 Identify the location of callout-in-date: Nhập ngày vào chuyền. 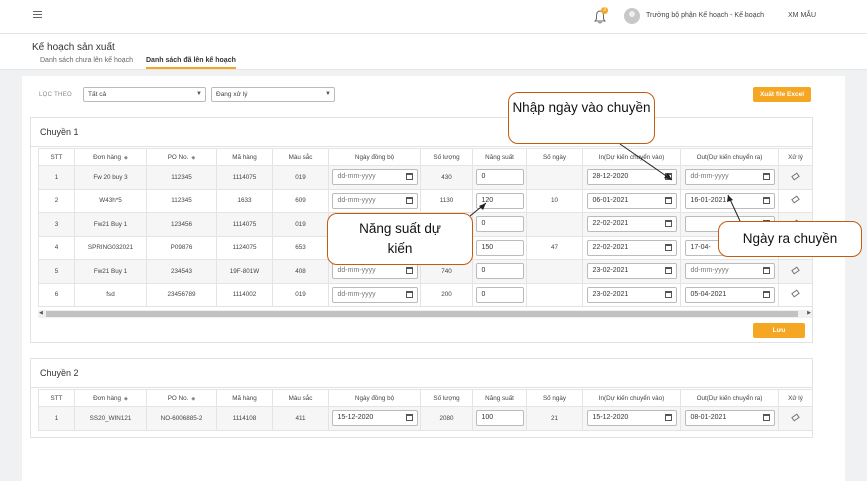
(581, 118).